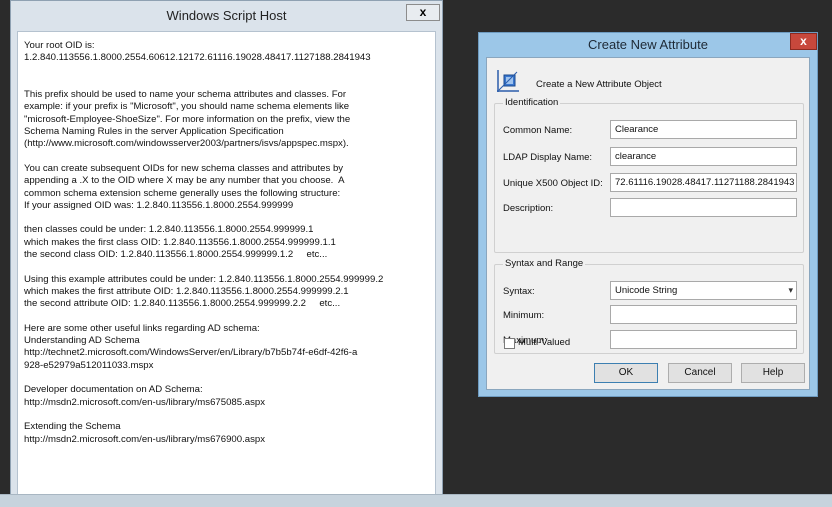  Describe the element at coordinates (532, 102) in the screenshot. I see `identification-group-title: Identification` at that location.